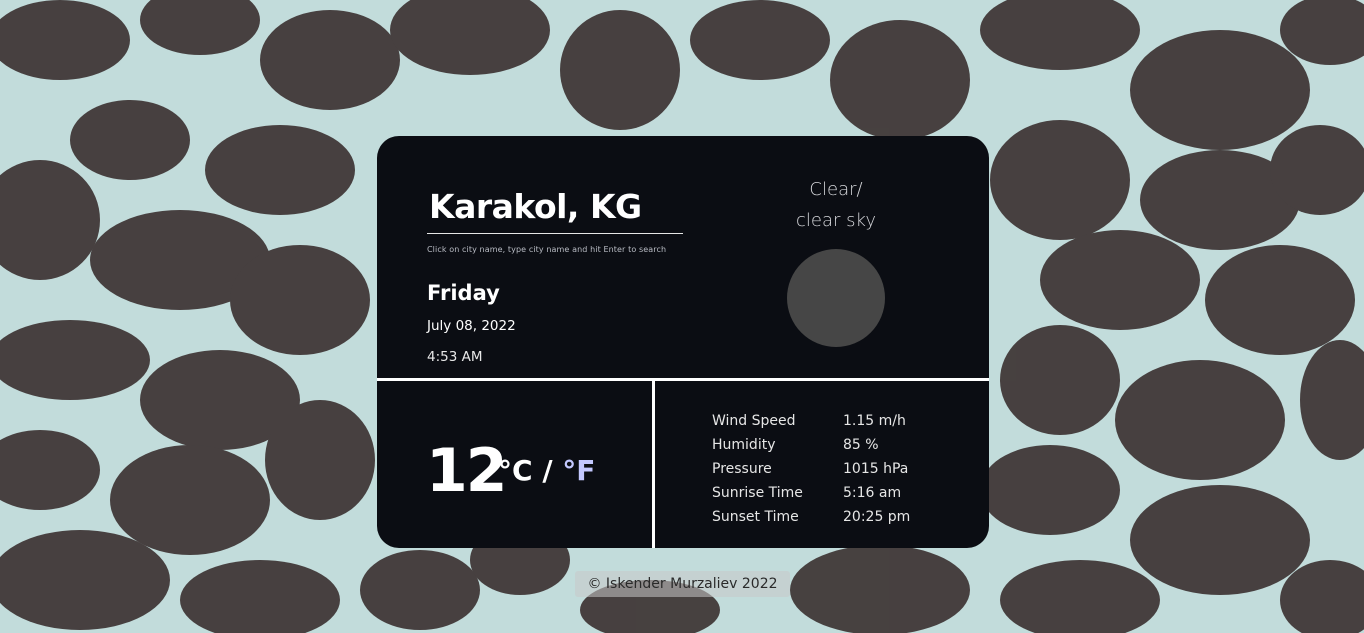 The height and width of the screenshot is (633, 1364). What do you see at coordinates (811, 421) in the screenshot?
I see `detail-row-wind: Wind Speed 1.15 m/h` at bounding box center [811, 421].